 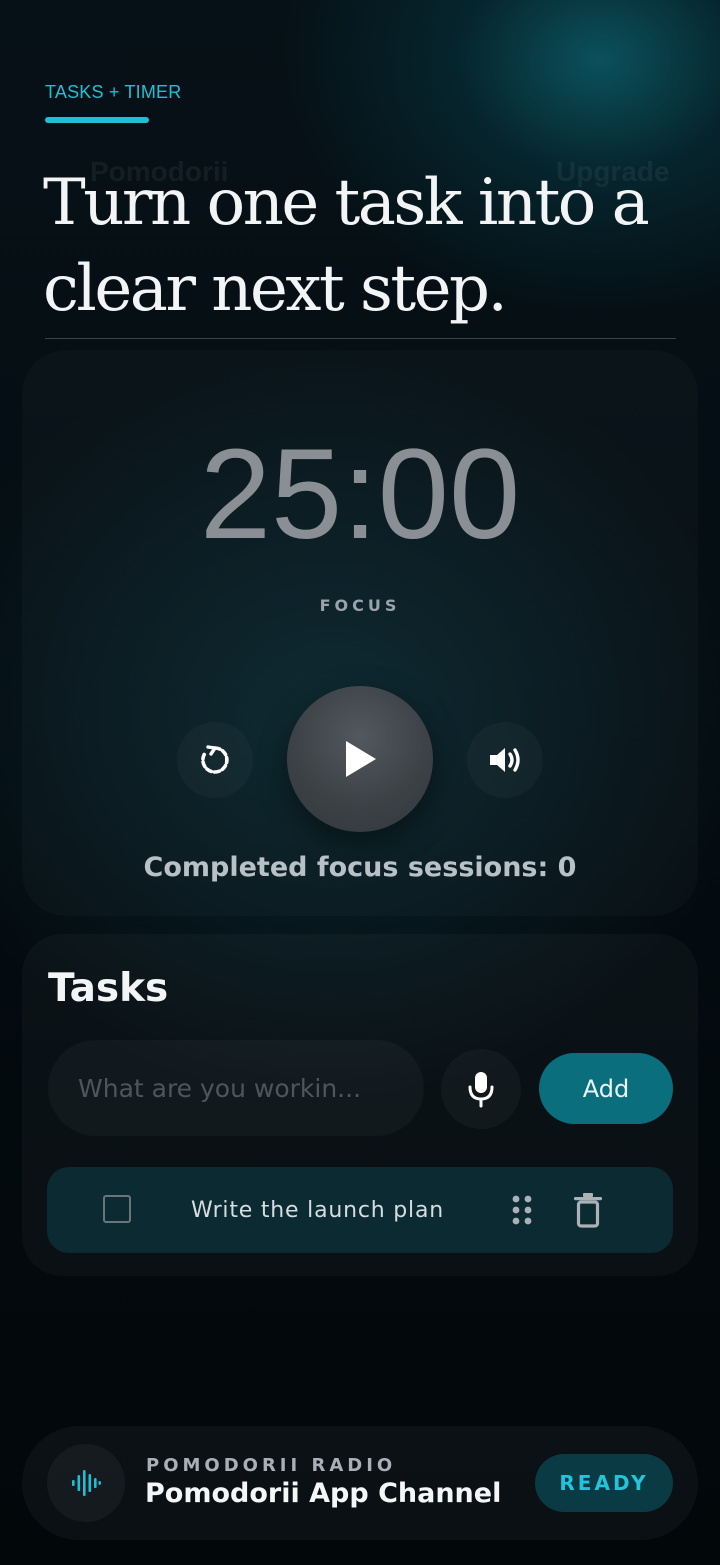 What do you see at coordinates (360, 338) in the screenshot?
I see `headline-divider` at bounding box center [360, 338].